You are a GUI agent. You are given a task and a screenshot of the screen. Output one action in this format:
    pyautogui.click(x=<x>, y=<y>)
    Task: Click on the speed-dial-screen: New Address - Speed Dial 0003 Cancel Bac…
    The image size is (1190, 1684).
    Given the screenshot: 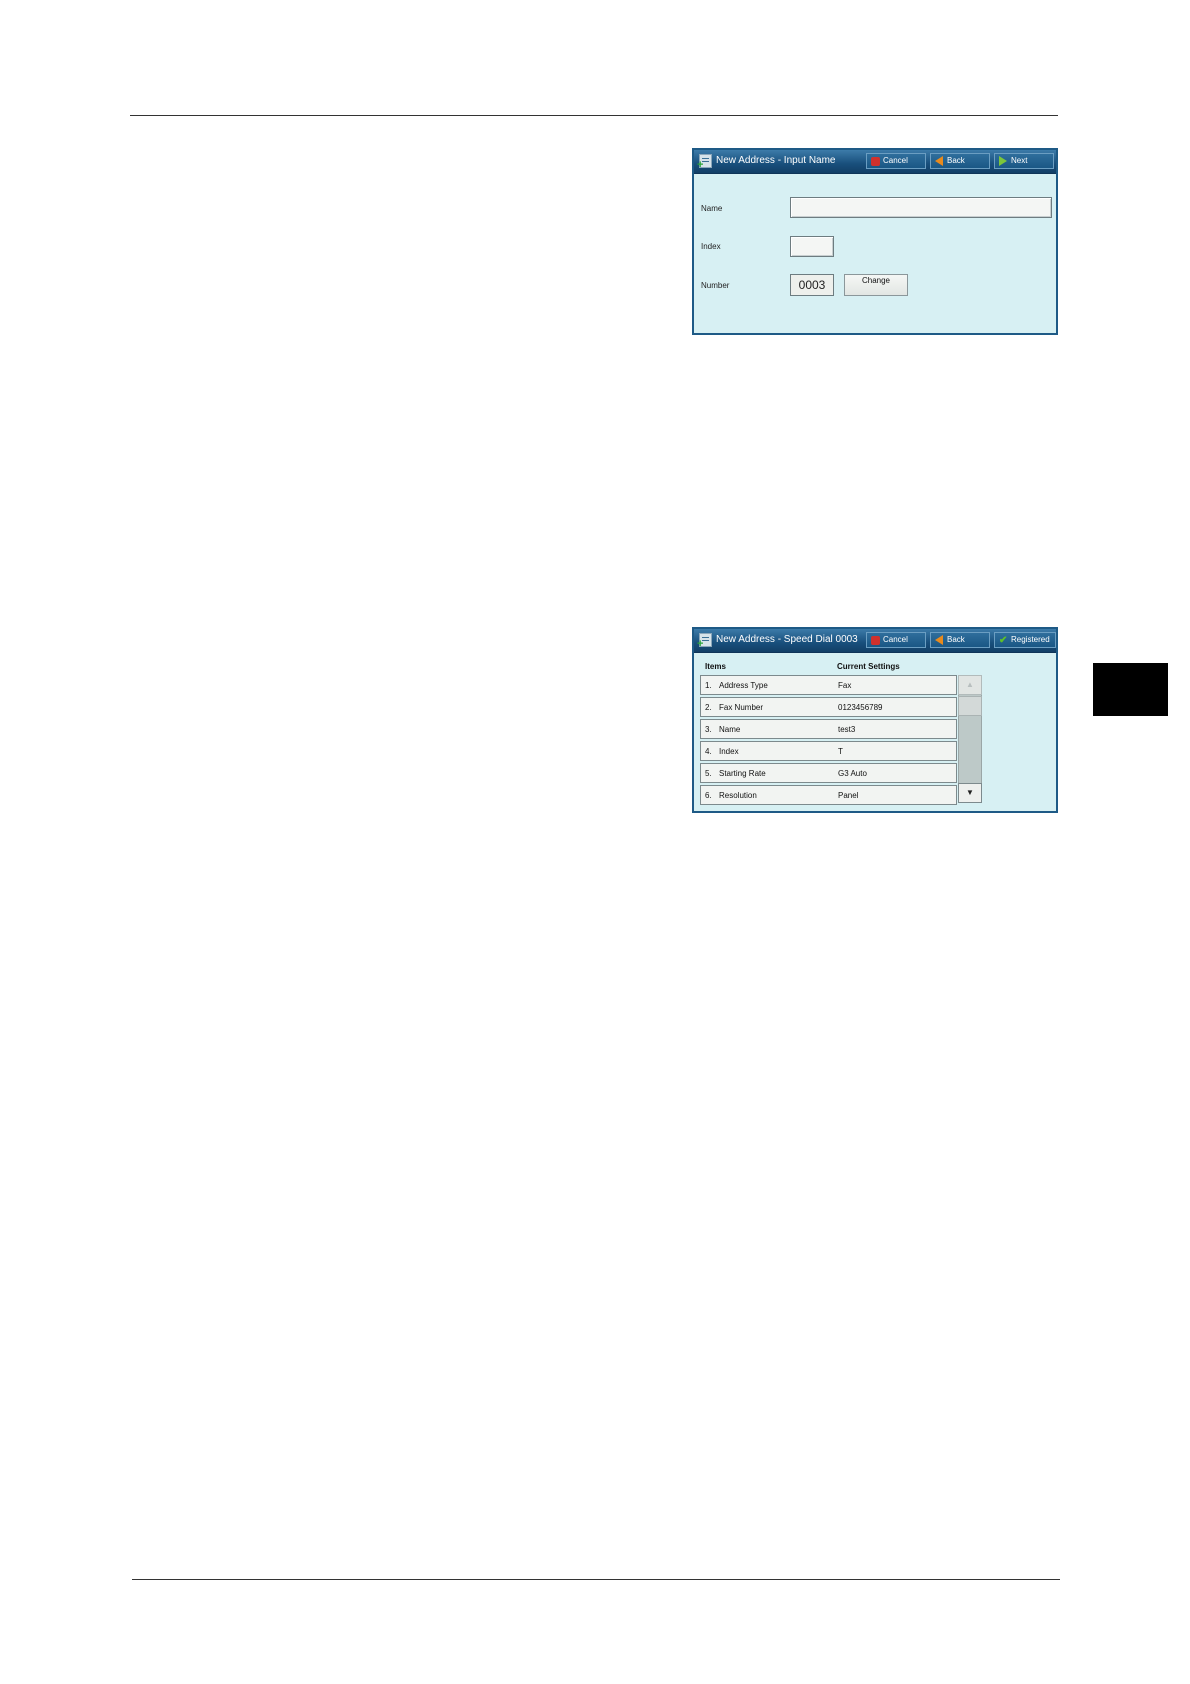 What is the action you would take?
    pyautogui.click(x=875, y=720)
    